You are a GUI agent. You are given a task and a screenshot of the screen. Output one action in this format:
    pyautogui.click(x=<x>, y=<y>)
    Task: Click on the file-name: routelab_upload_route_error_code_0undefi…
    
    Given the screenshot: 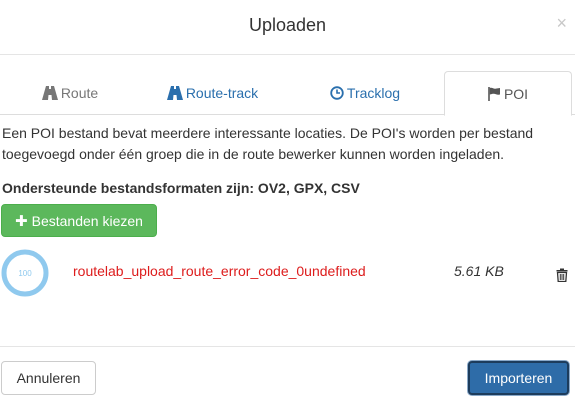 What is the action you would take?
    pyautogui.click(x=219, y=271)
    